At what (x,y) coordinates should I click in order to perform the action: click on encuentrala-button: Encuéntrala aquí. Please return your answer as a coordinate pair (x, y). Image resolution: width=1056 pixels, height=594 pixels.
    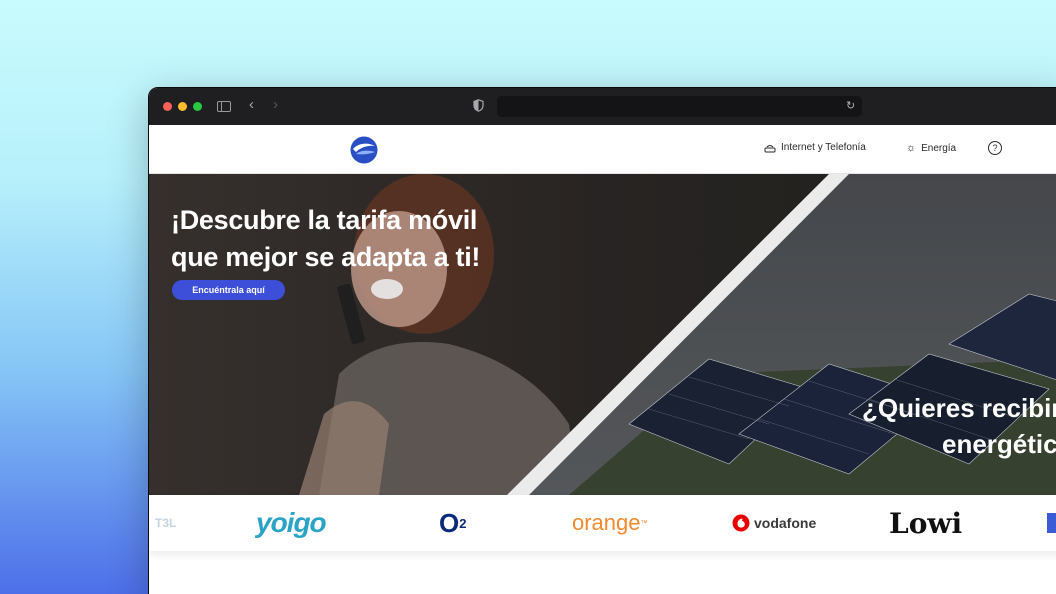
    Looking at the image, I should click on (228, 290).